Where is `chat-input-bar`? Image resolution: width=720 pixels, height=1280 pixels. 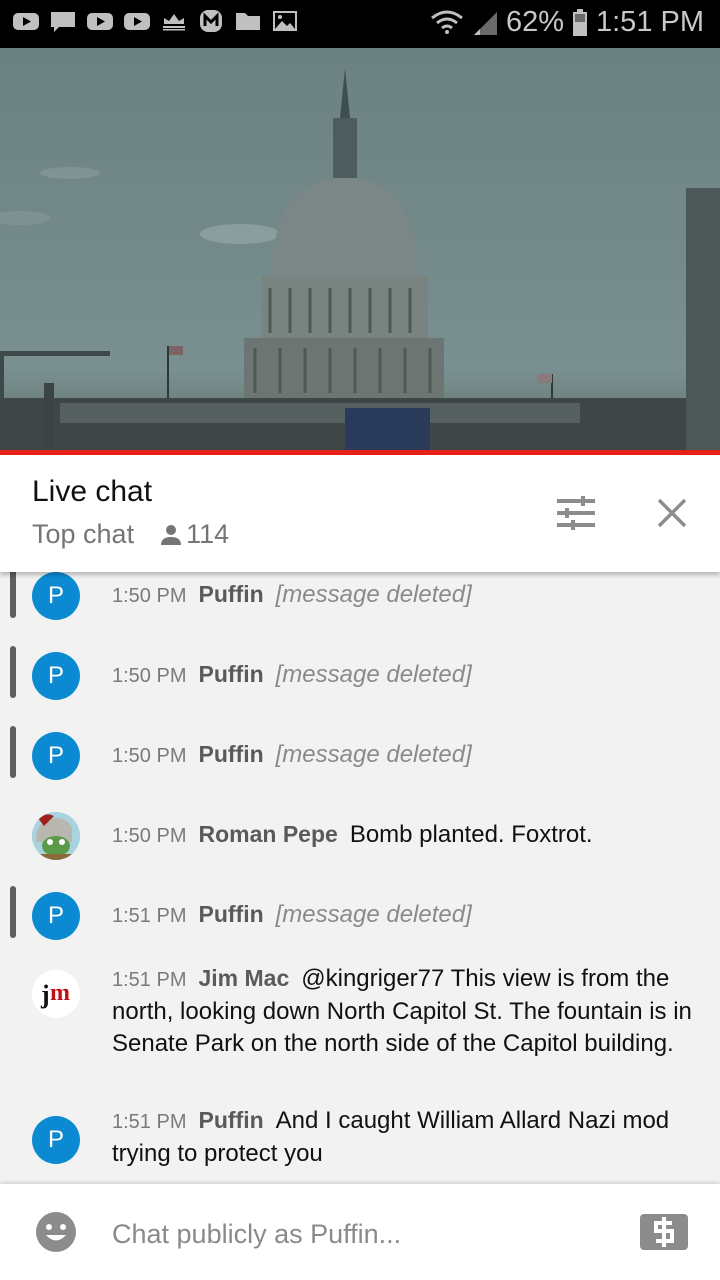 chat-input-bar is located at coordinates (360, 1232).